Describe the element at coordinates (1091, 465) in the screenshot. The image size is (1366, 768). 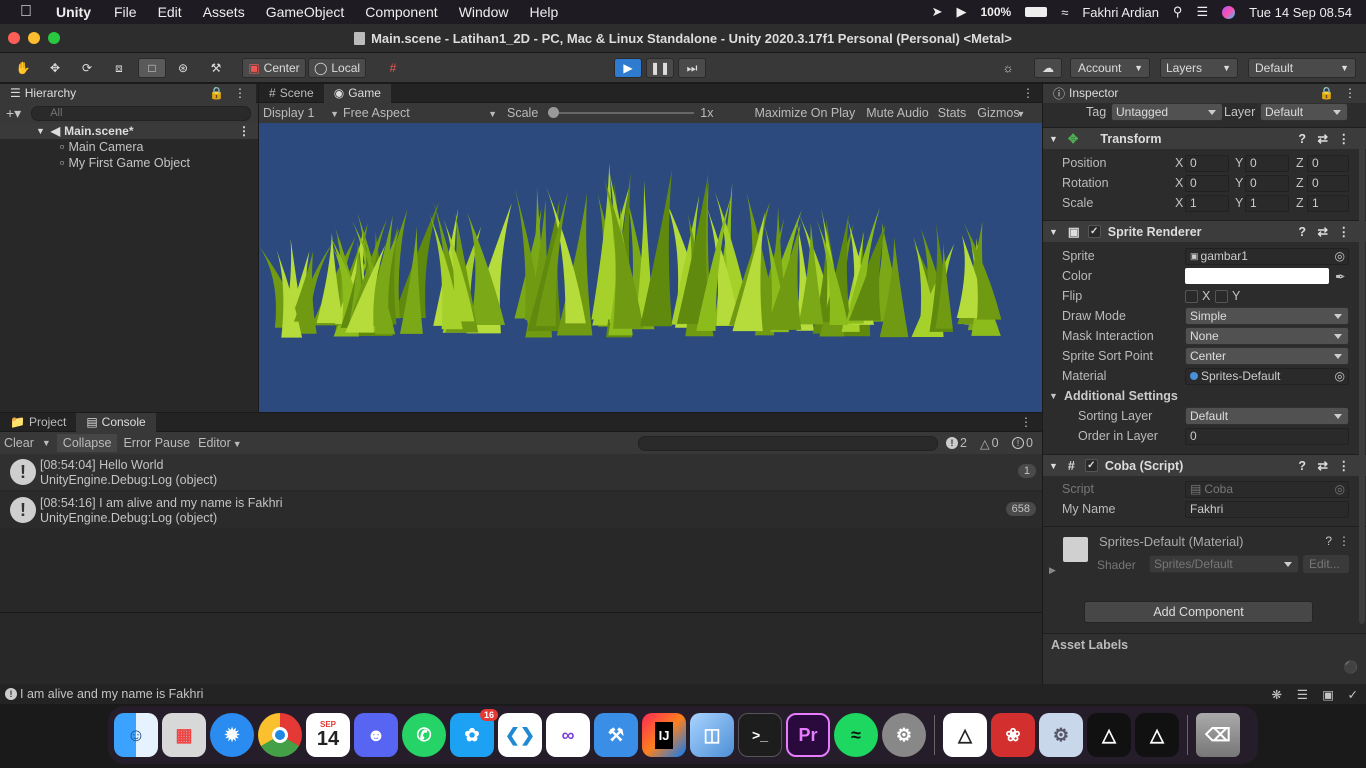
I see `script-enabled-checkbox: ✓` at that location.